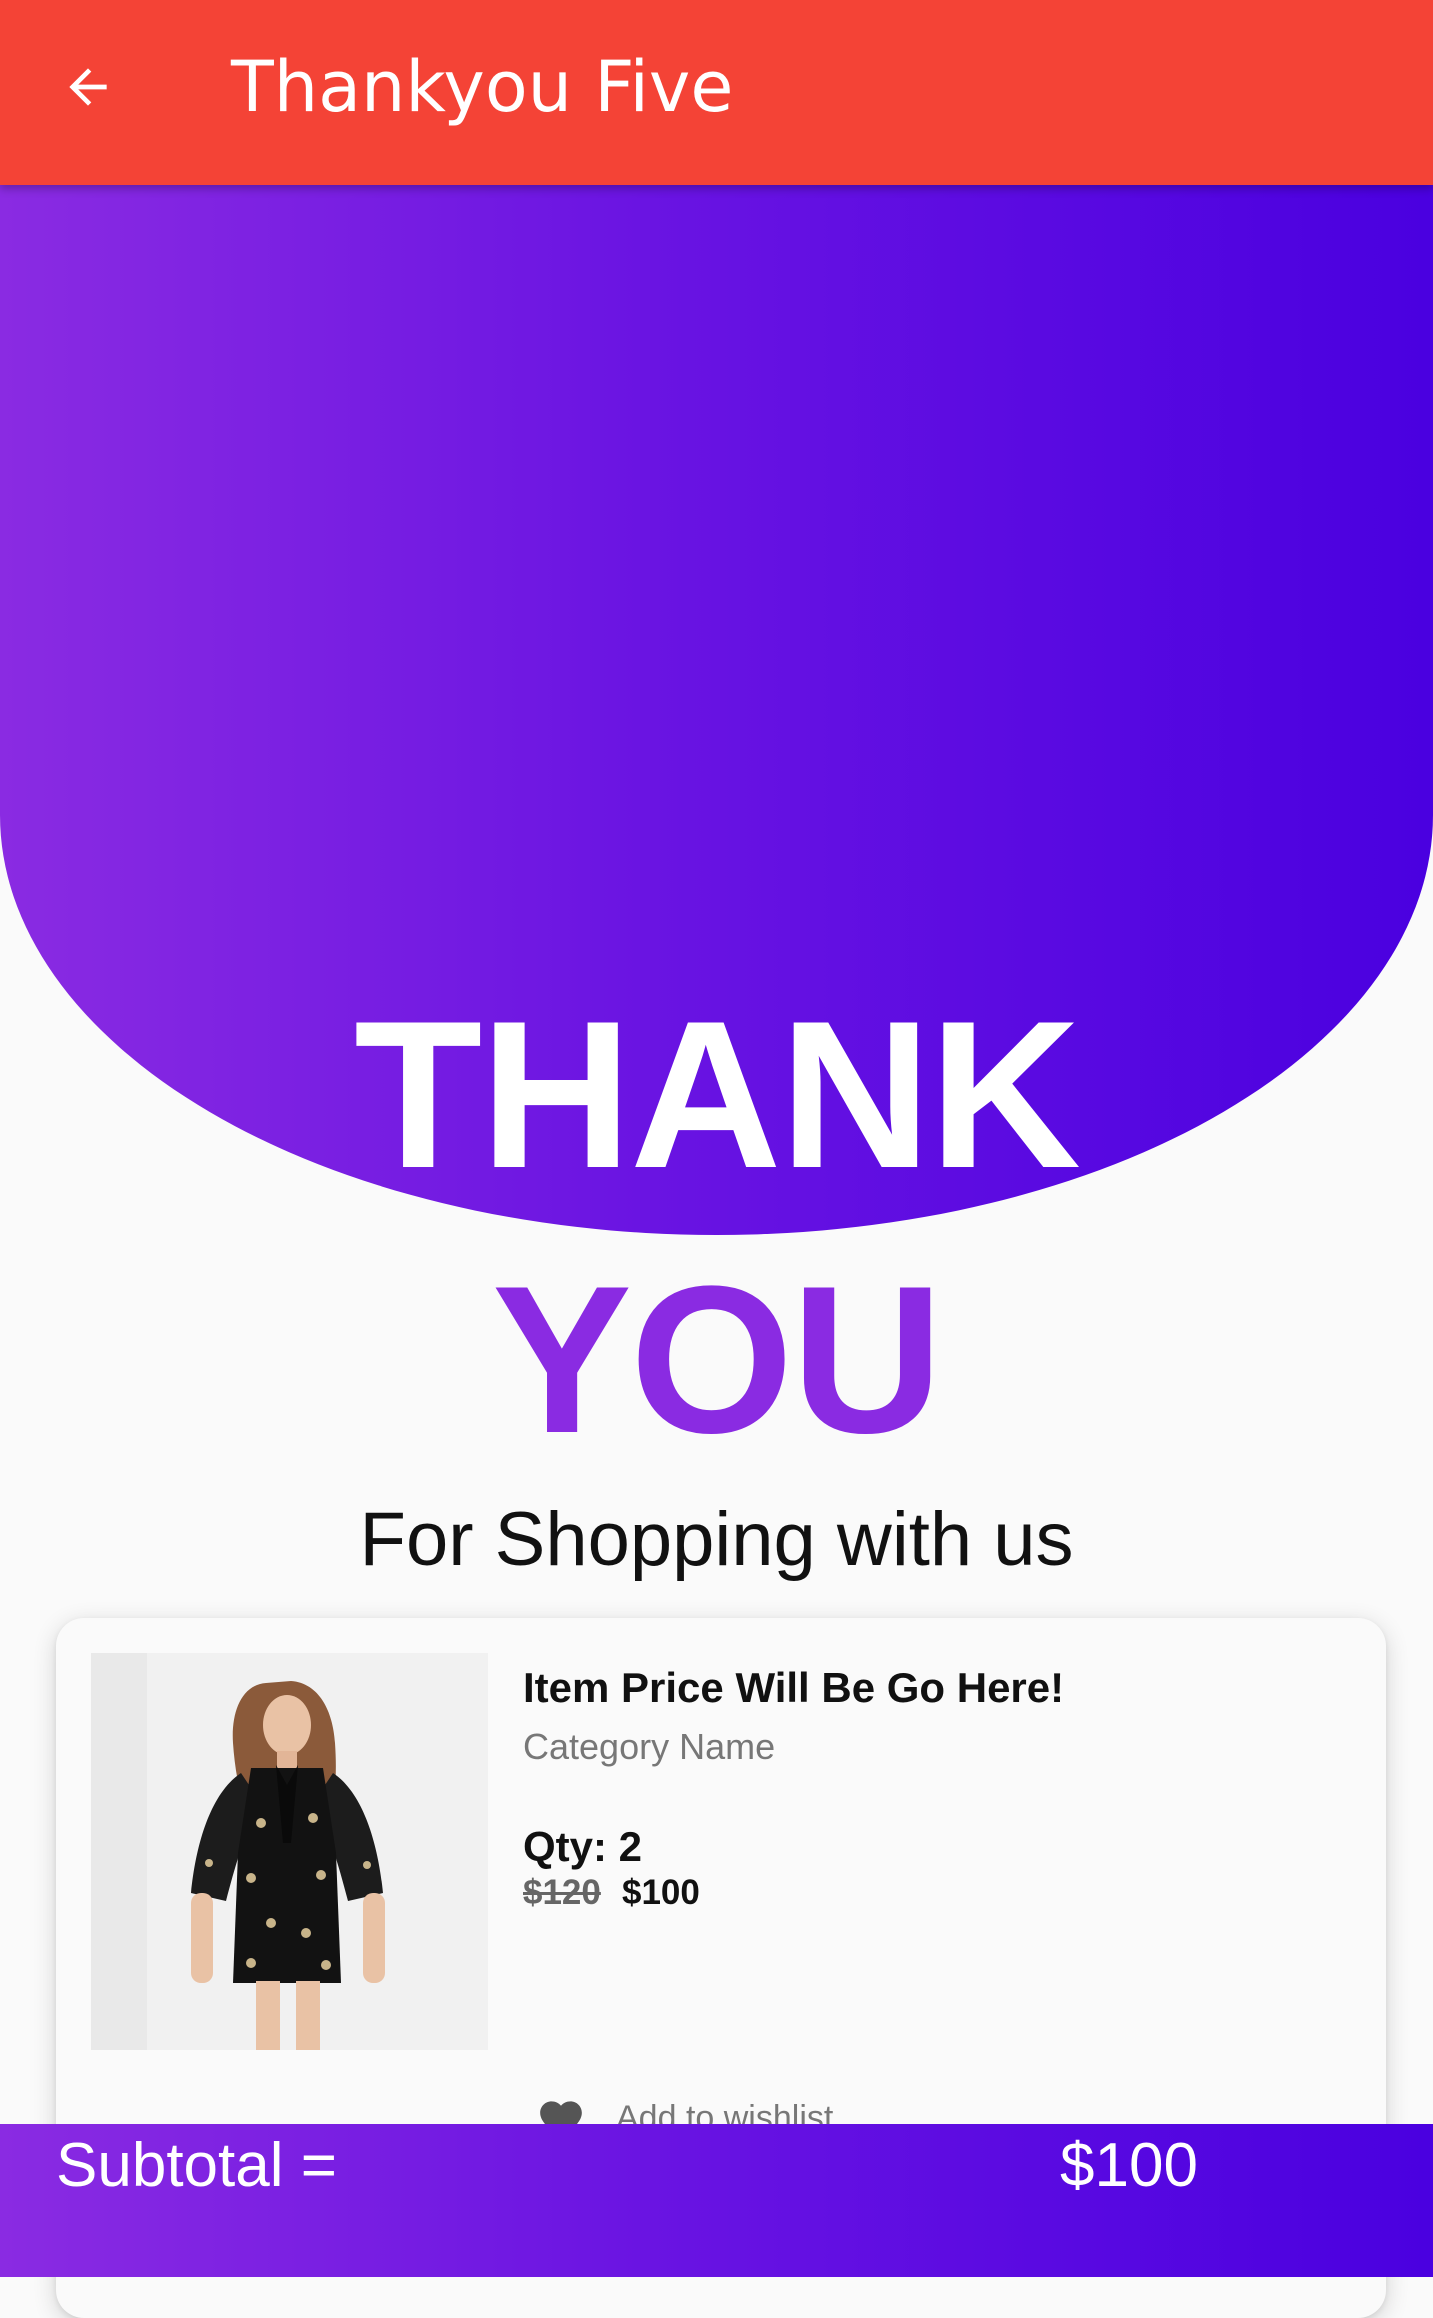  I want to click on app-bar: Thankyou Five, so click(716, 92).